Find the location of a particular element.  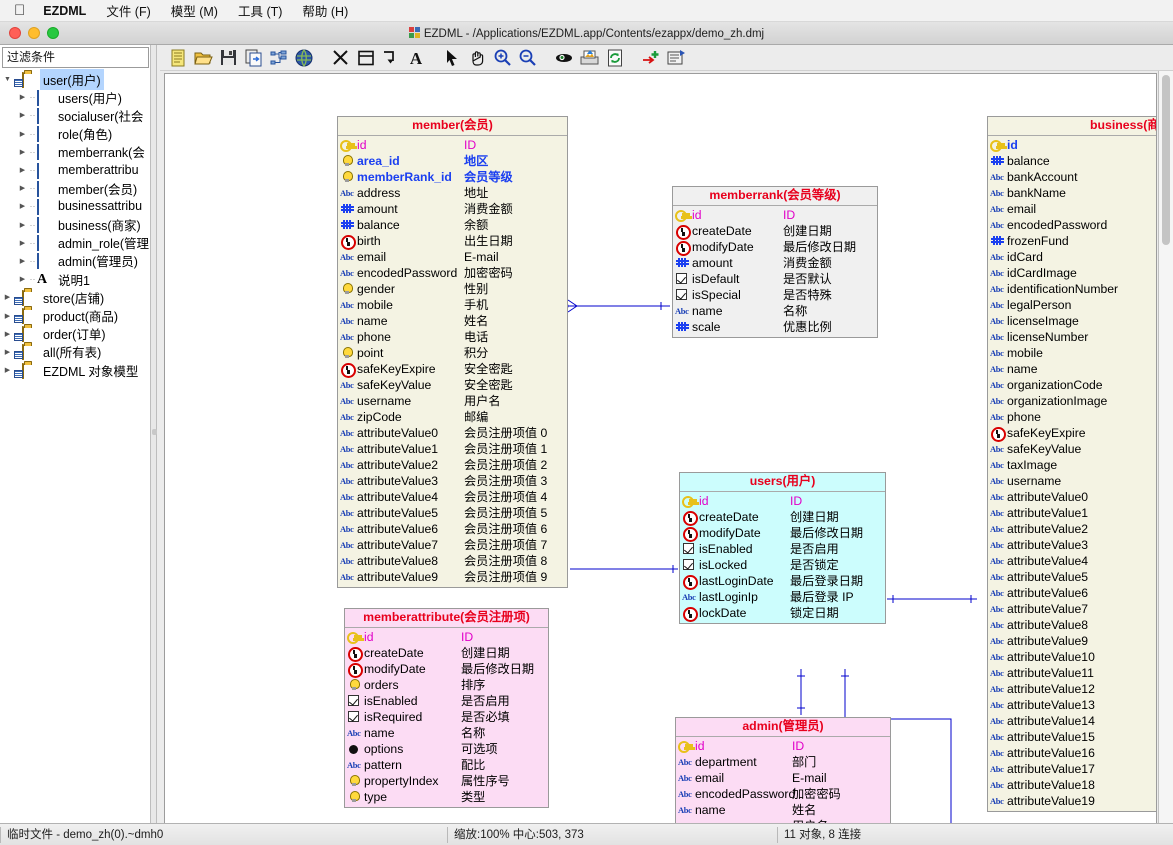

entity-field-row: AbcattributeValue14 商家注册项值 14 is located at coordinates (1072, 721).